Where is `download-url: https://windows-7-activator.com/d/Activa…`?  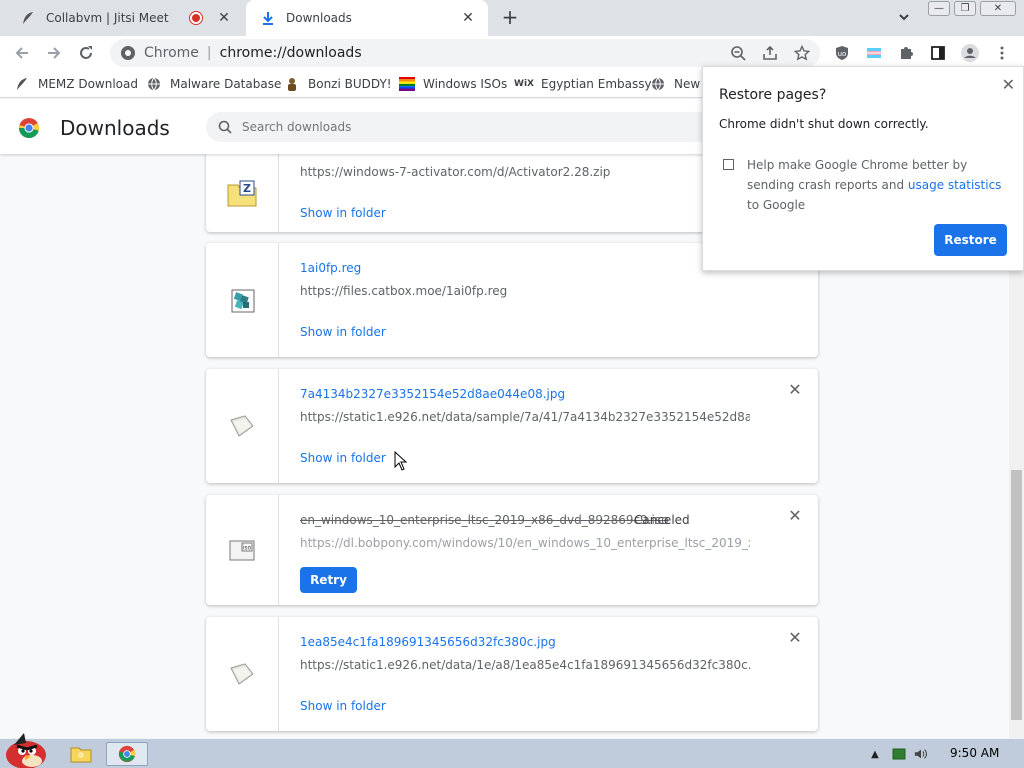
download-url: https://windows-7-activator.com/d/Activa… is located at coordinates (455, 172).